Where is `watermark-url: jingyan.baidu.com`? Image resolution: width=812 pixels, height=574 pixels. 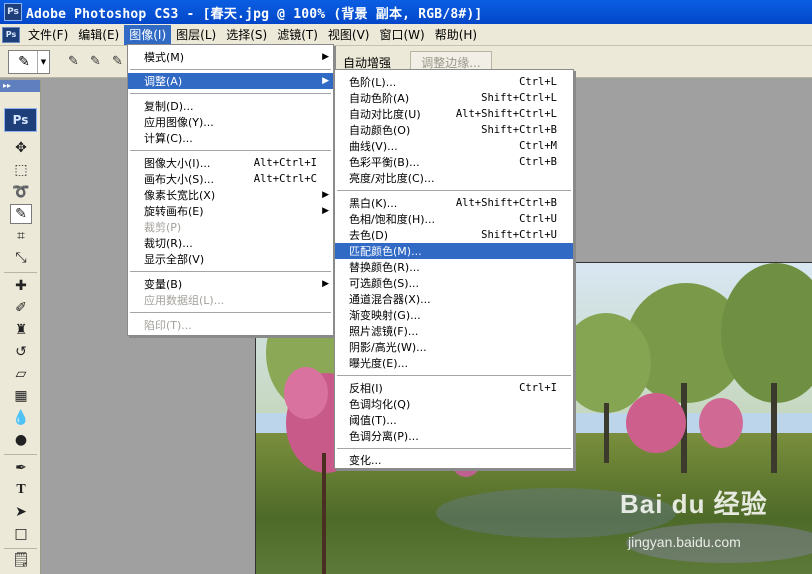
watermark-url: jingyan.baidu.com is located at coordinates (684, 542).